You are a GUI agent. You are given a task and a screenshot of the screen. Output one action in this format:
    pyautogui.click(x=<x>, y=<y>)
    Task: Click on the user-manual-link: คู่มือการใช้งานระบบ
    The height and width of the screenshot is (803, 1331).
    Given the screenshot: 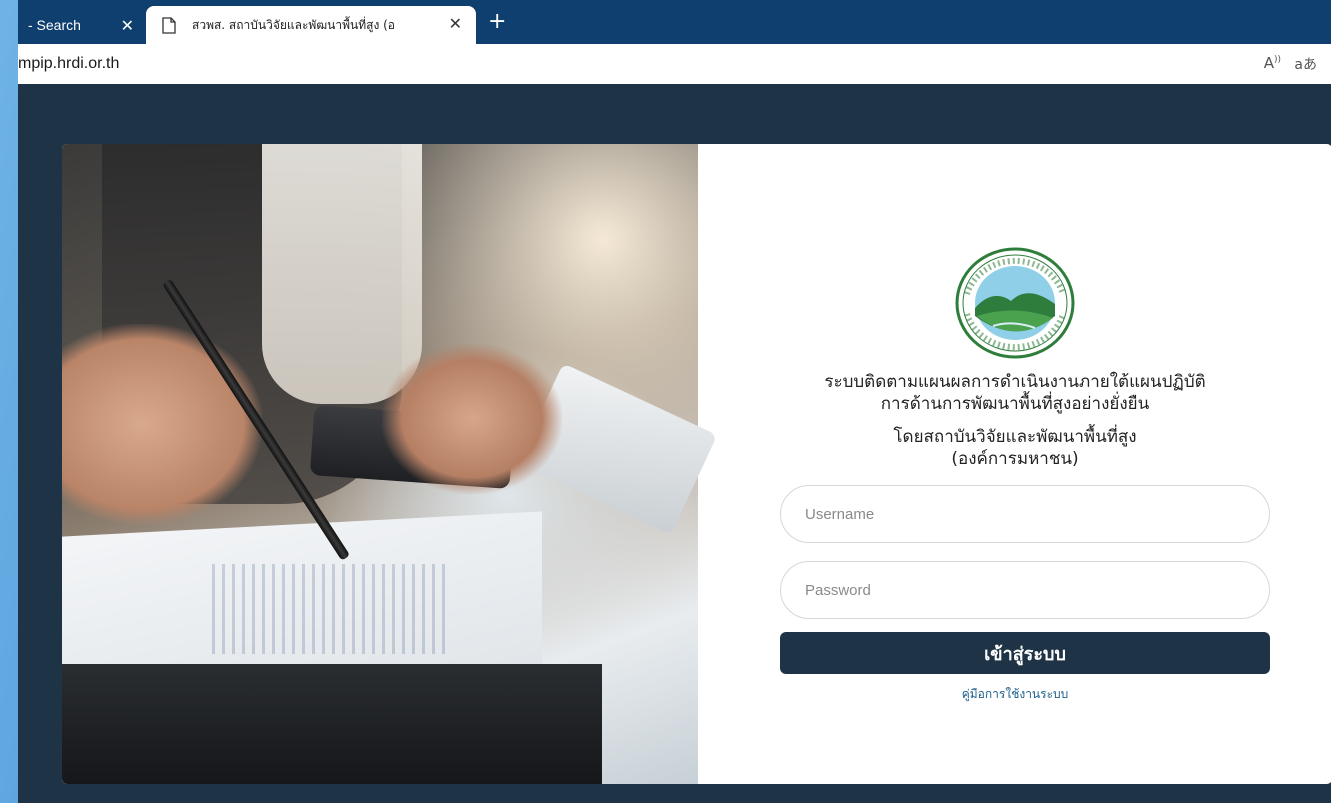 What is the action you would take?
    pyautogui.click(x=1014, y=694)
    